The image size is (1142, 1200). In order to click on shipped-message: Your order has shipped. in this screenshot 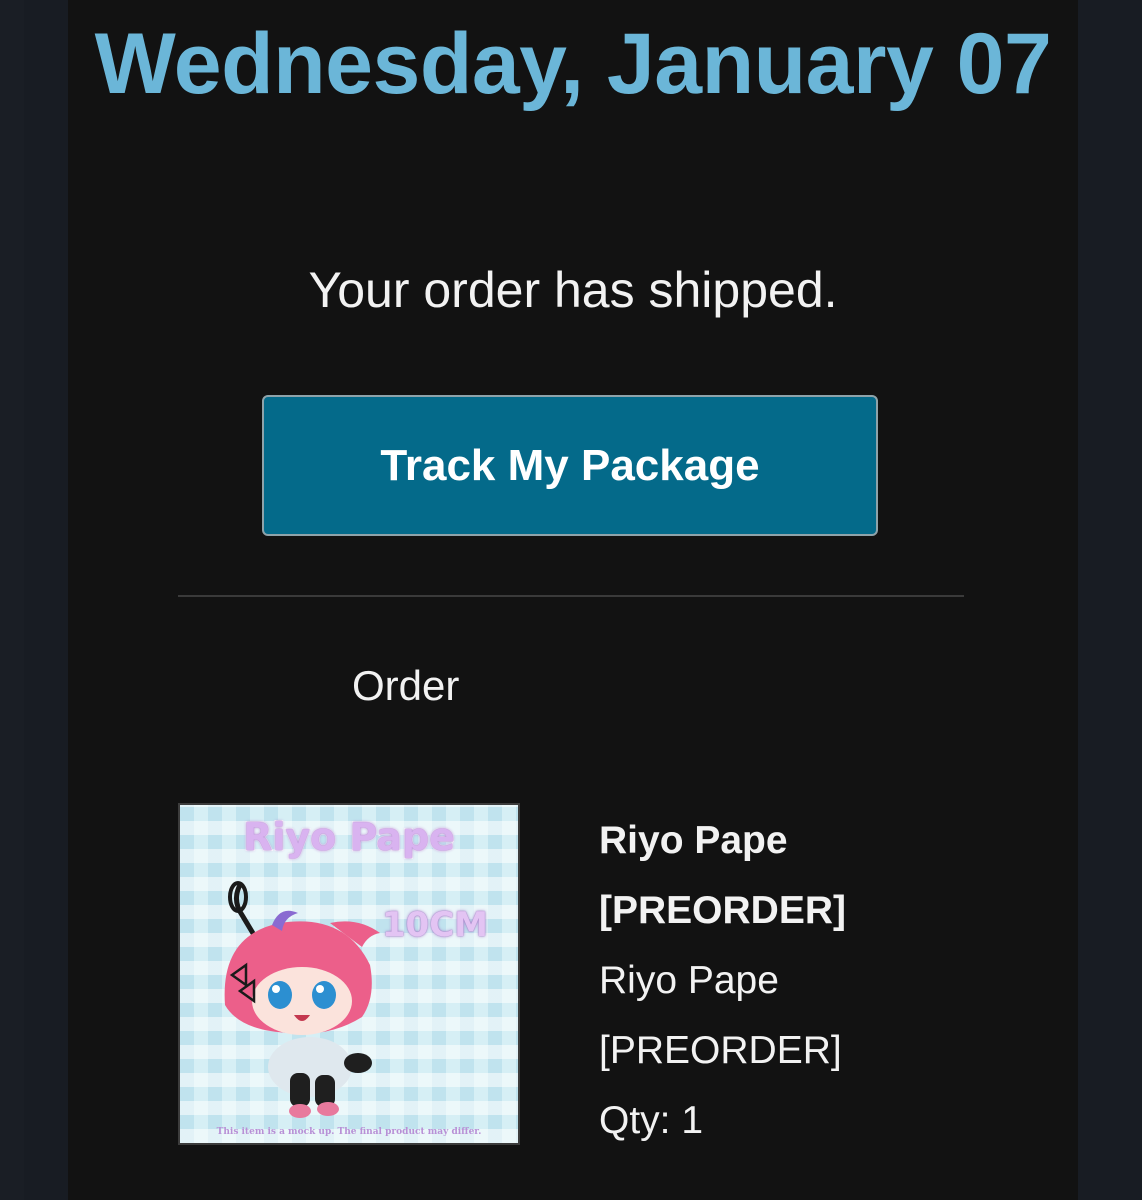, I will do `click(573, 290)`.